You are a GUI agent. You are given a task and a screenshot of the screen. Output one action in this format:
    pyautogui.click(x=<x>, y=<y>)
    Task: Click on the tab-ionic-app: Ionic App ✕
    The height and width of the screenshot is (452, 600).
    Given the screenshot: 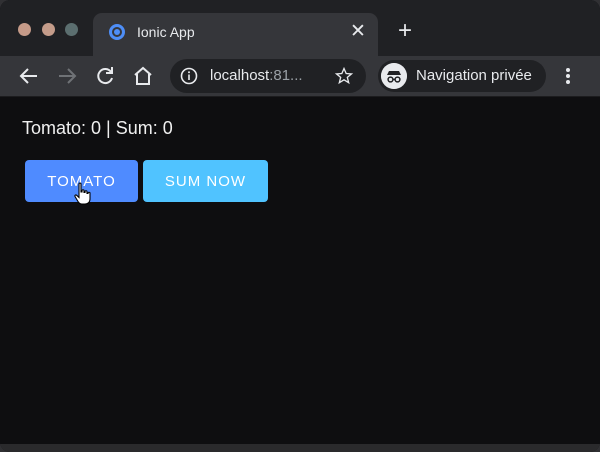 What is the action you would take?
    pyautogui.click(x=235, y=34)
    